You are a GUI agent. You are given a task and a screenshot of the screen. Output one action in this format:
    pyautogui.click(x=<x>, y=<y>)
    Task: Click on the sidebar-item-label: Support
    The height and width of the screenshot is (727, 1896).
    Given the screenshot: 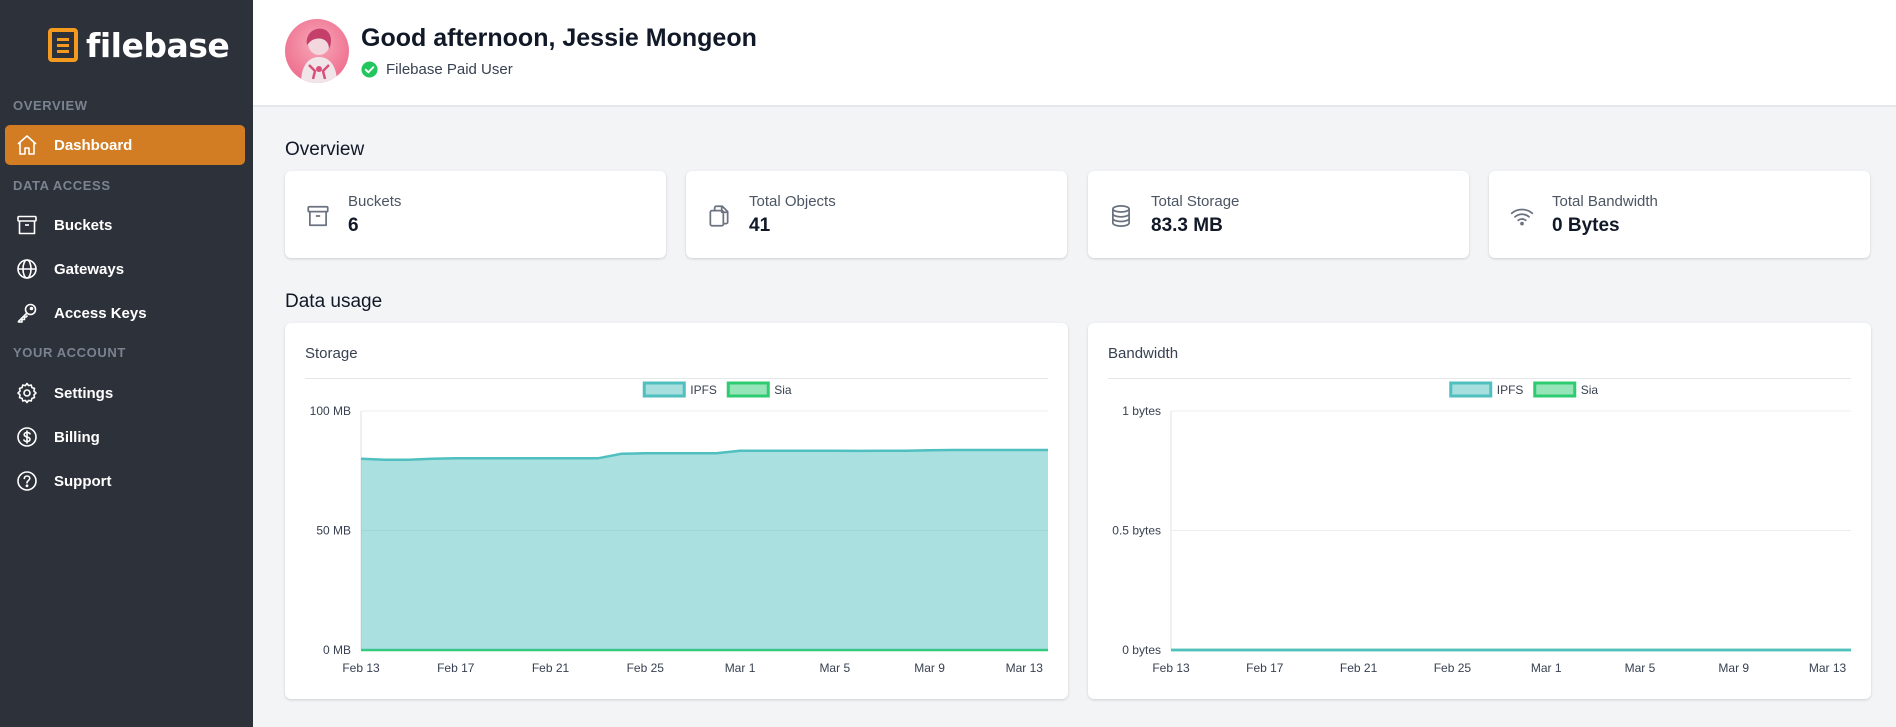 What is the action you would take?
    pyautogui.click(x=83, y=481)
    